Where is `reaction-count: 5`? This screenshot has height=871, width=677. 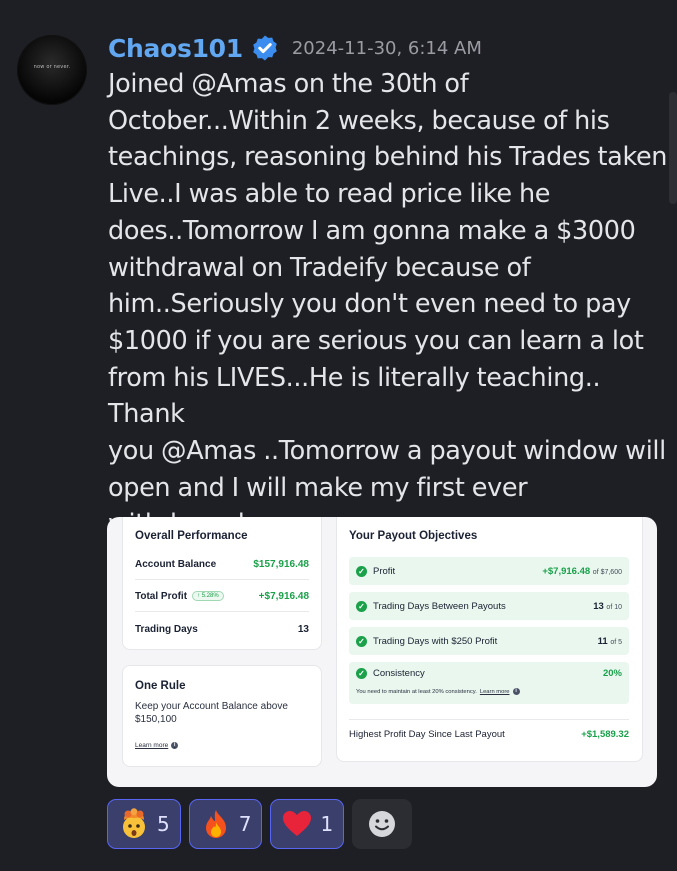
reaction-count: 5 is located at coordinates (163, 824).